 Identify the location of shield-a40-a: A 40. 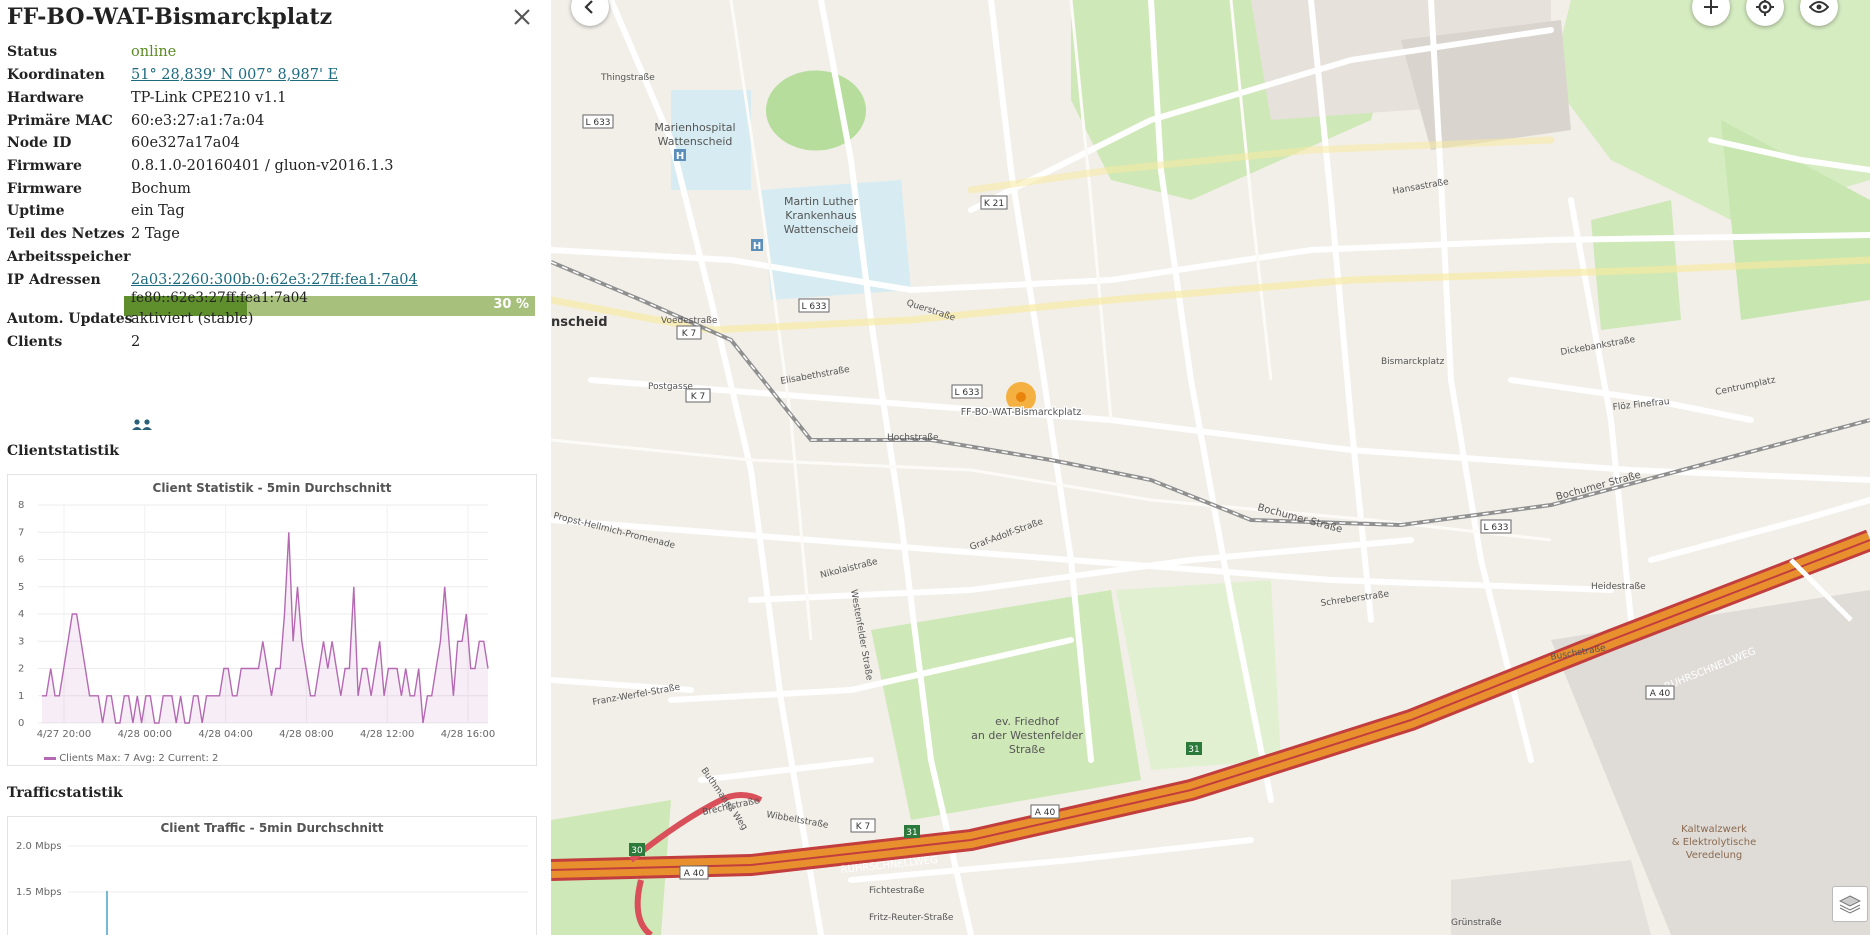
(1660, 694).